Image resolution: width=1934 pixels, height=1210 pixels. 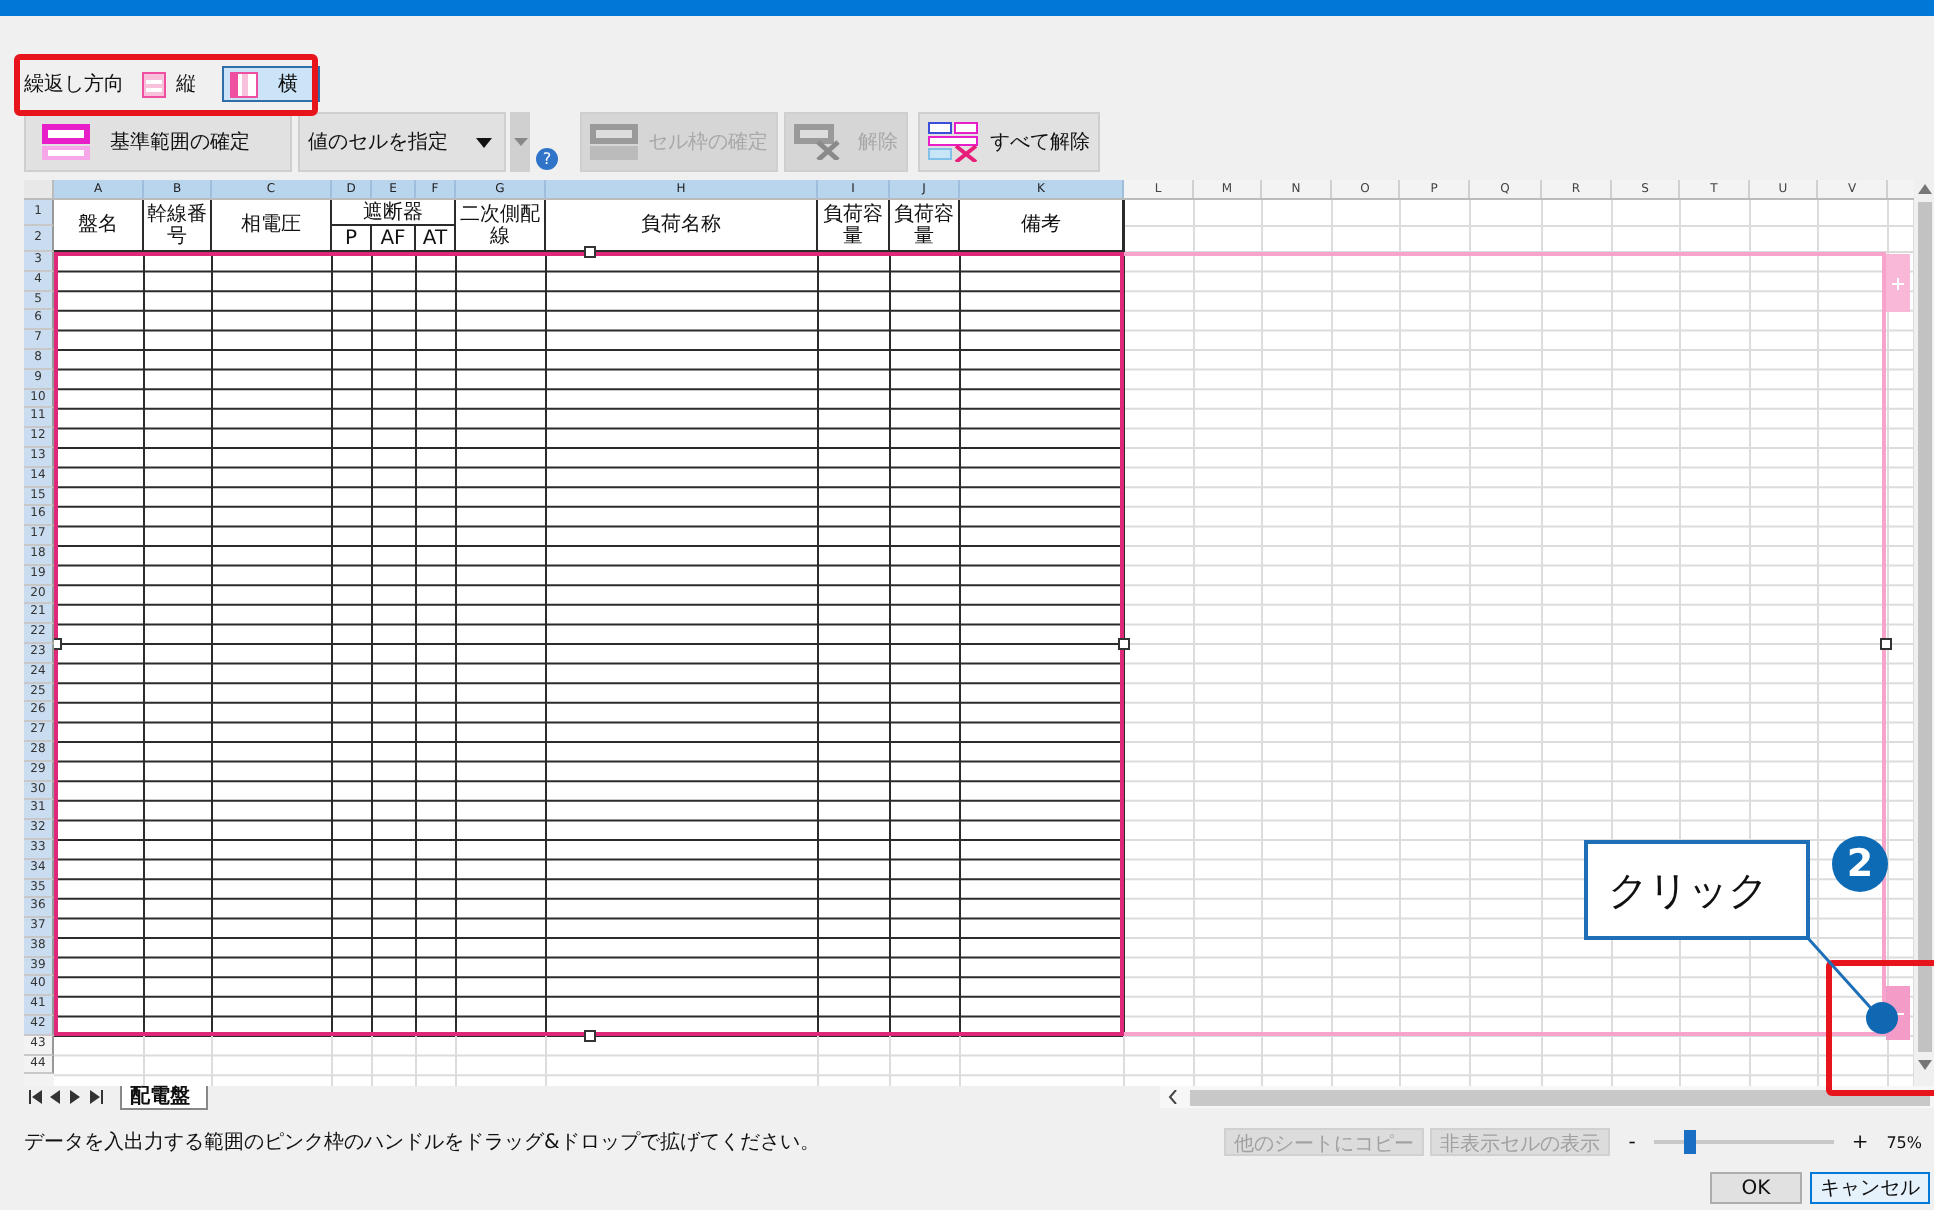 I want to click on toolbar-button: すべて解除, so click(x=1009, y=142).